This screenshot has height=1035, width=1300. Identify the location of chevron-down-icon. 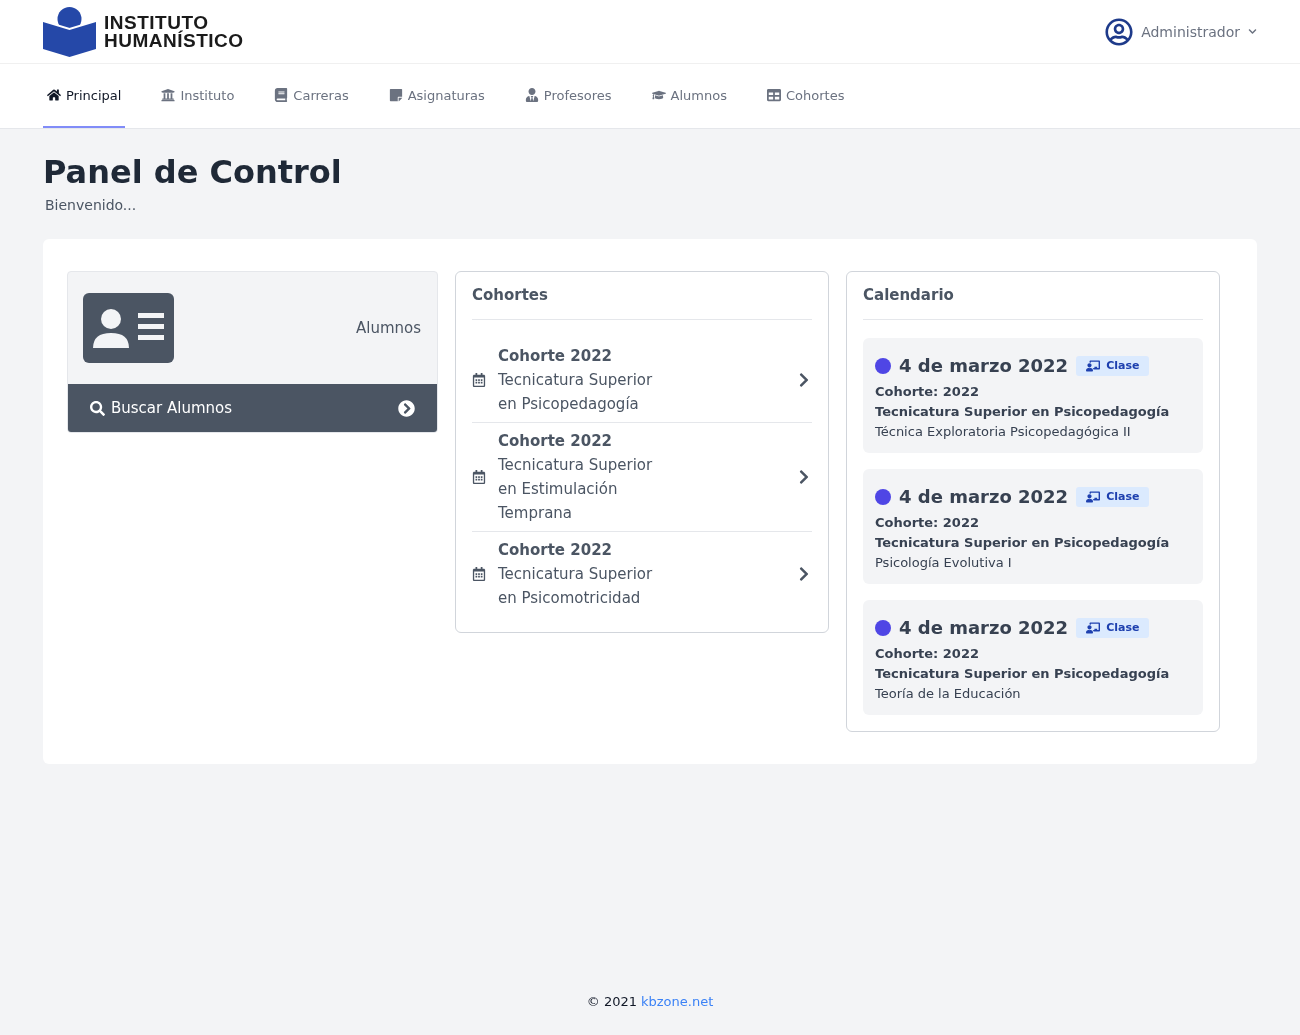
(1252, 31).